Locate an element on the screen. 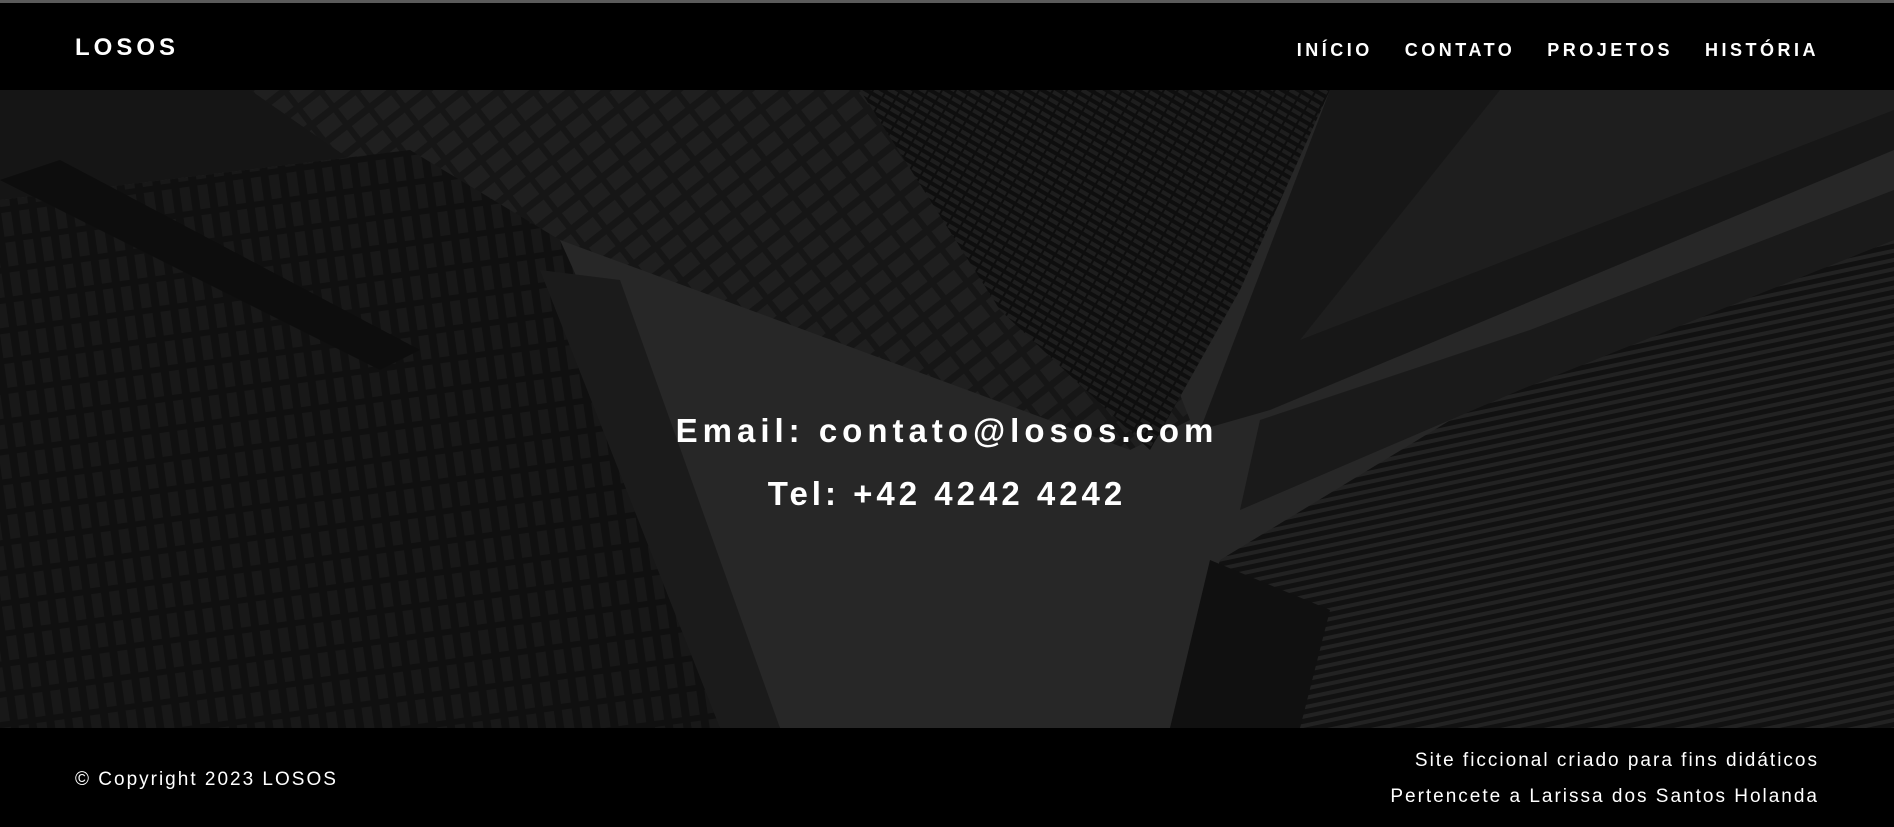 This screenshot has width=1894, height=827. contact-email: Email: contato@losos.com is located at coordinates (947, 431).